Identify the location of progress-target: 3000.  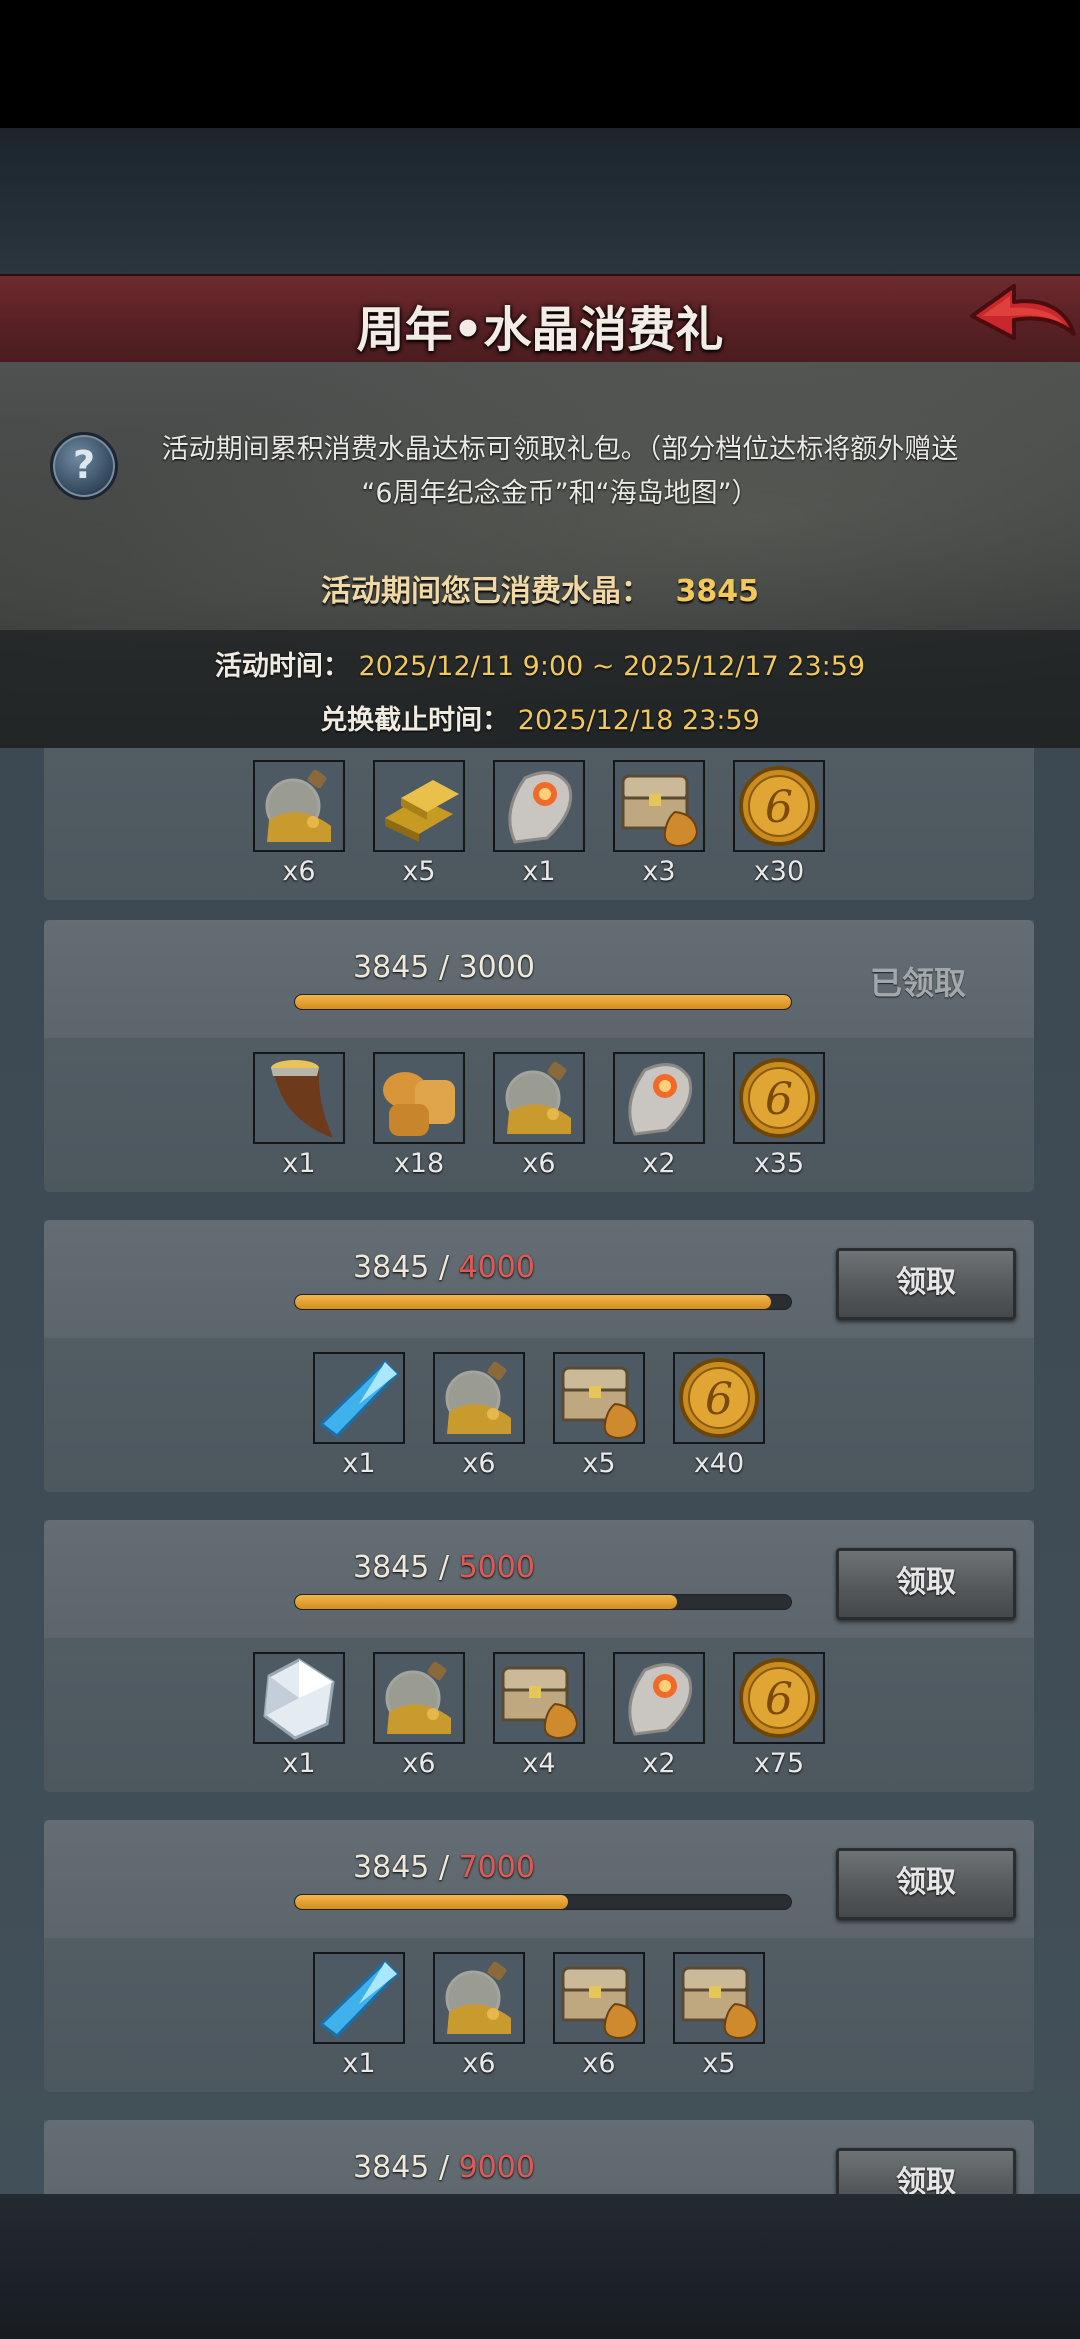
(496, 967).